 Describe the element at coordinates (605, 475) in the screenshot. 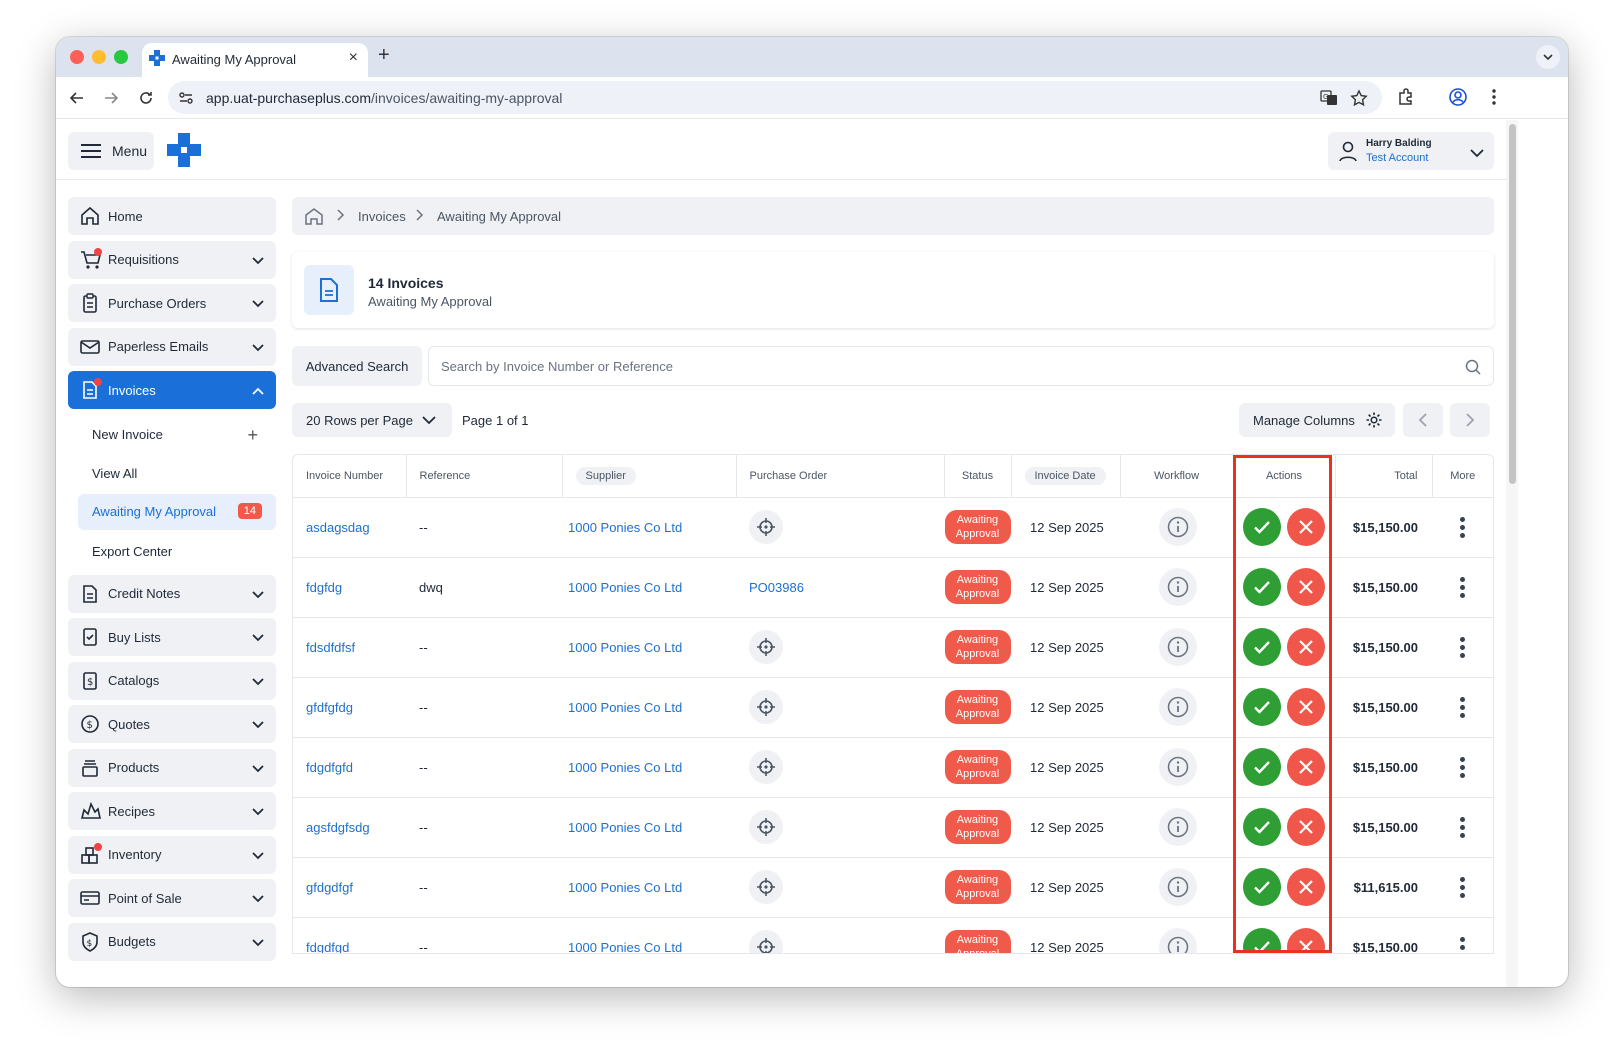

I see `sortable-pill: Supplier` at that location.